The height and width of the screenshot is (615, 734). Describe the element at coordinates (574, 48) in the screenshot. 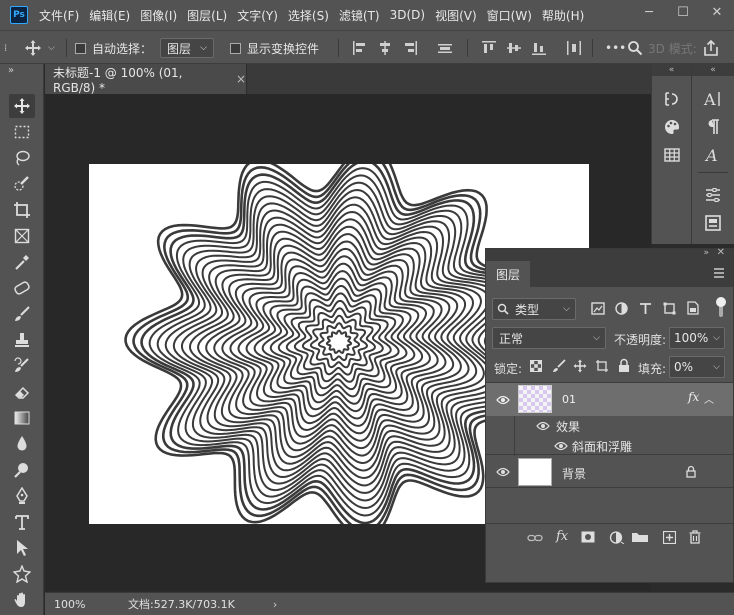

I see `distribute-icon` at that location.